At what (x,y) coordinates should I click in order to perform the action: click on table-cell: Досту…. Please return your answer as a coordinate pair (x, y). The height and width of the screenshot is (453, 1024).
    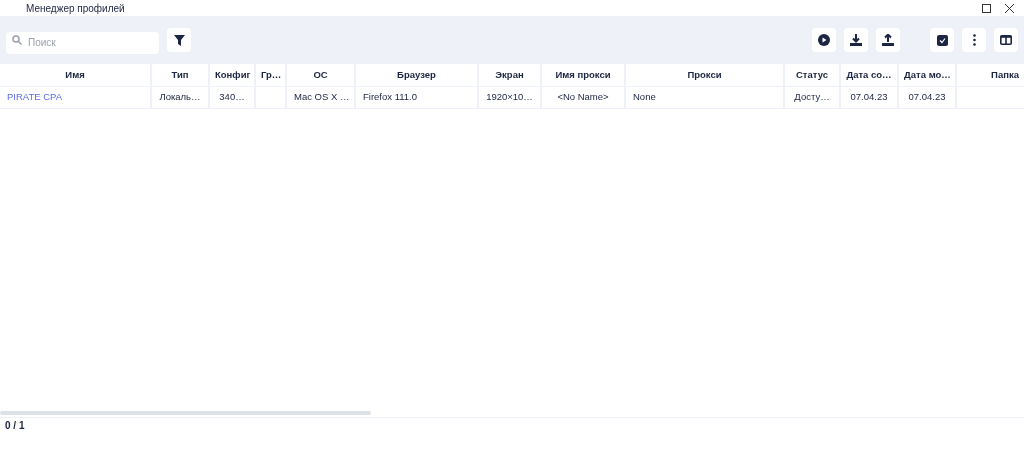
    Looking at the image, I should click on (812, 96).